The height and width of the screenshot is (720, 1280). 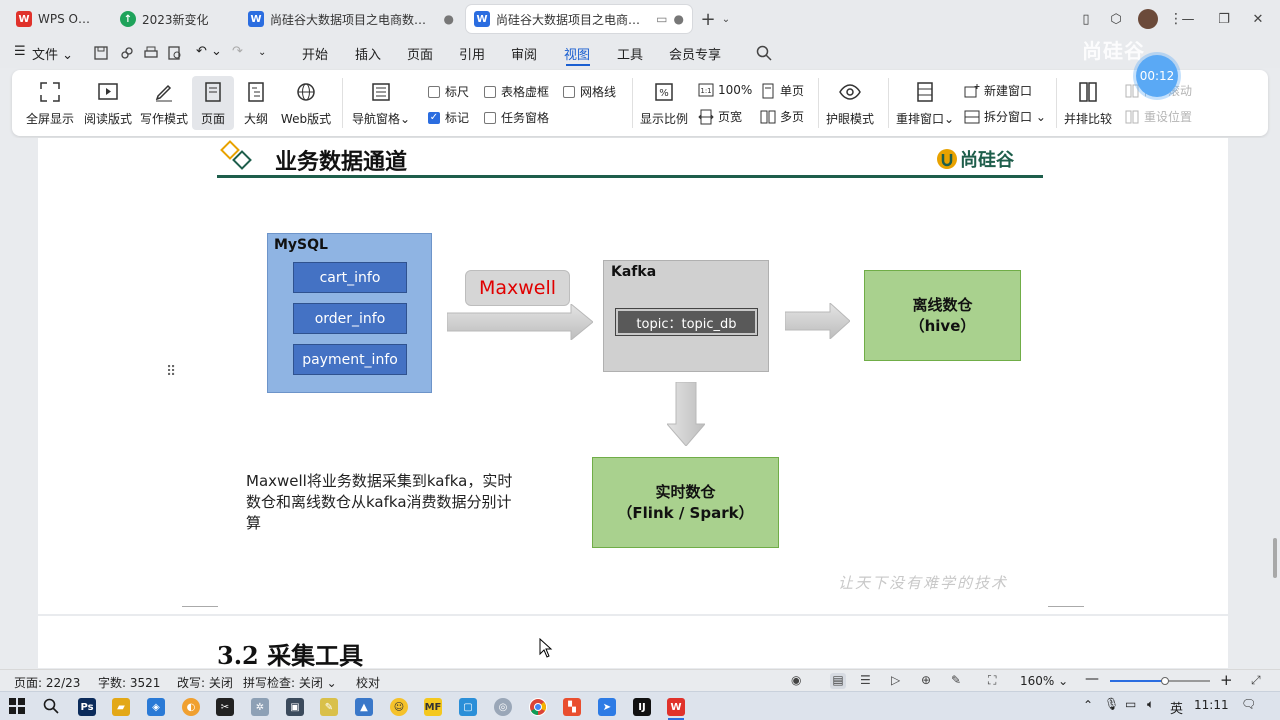 I want to click on settings-gear-icon: ✲, so click(x=260, y=707).